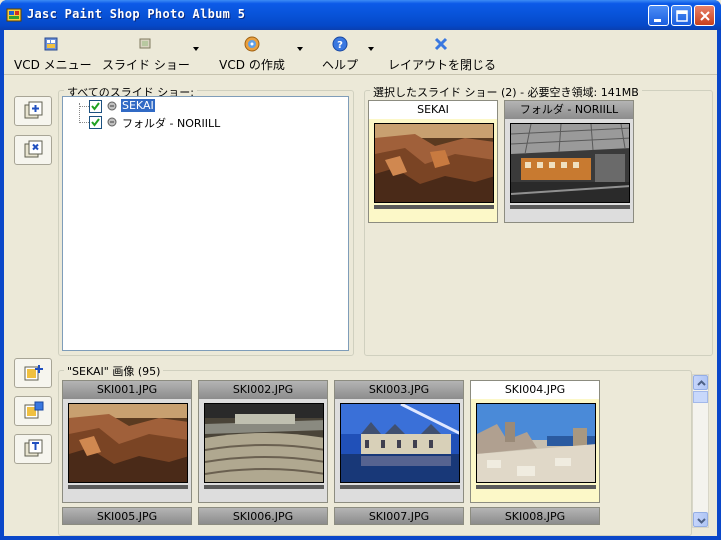  I want to click on toolbar-divider, so click(360, 74).